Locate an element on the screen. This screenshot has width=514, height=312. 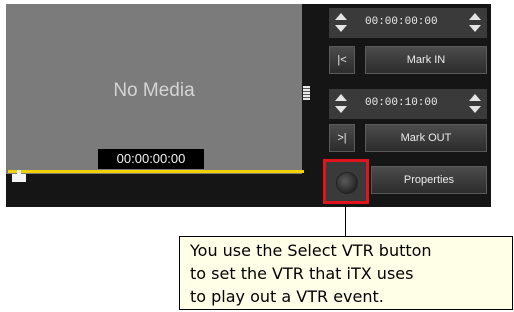
properties-button: Properties is located at coordinates (429, 180).